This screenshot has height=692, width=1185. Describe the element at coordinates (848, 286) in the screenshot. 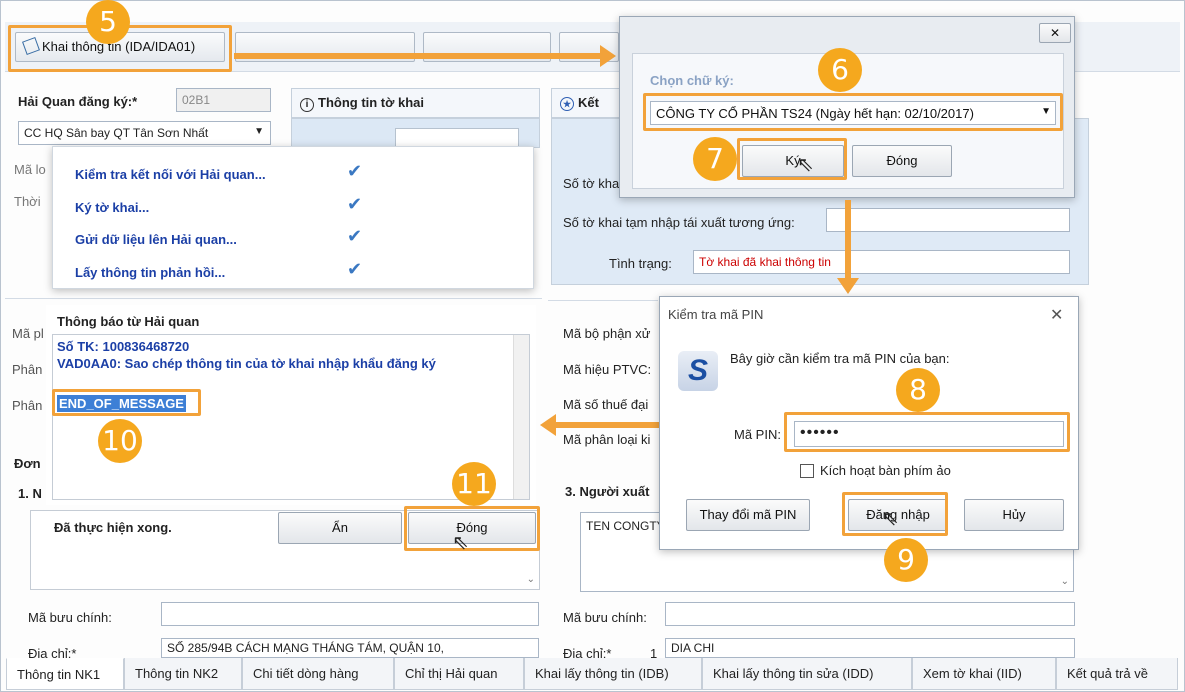

I see `arrow-head-down` at that location.